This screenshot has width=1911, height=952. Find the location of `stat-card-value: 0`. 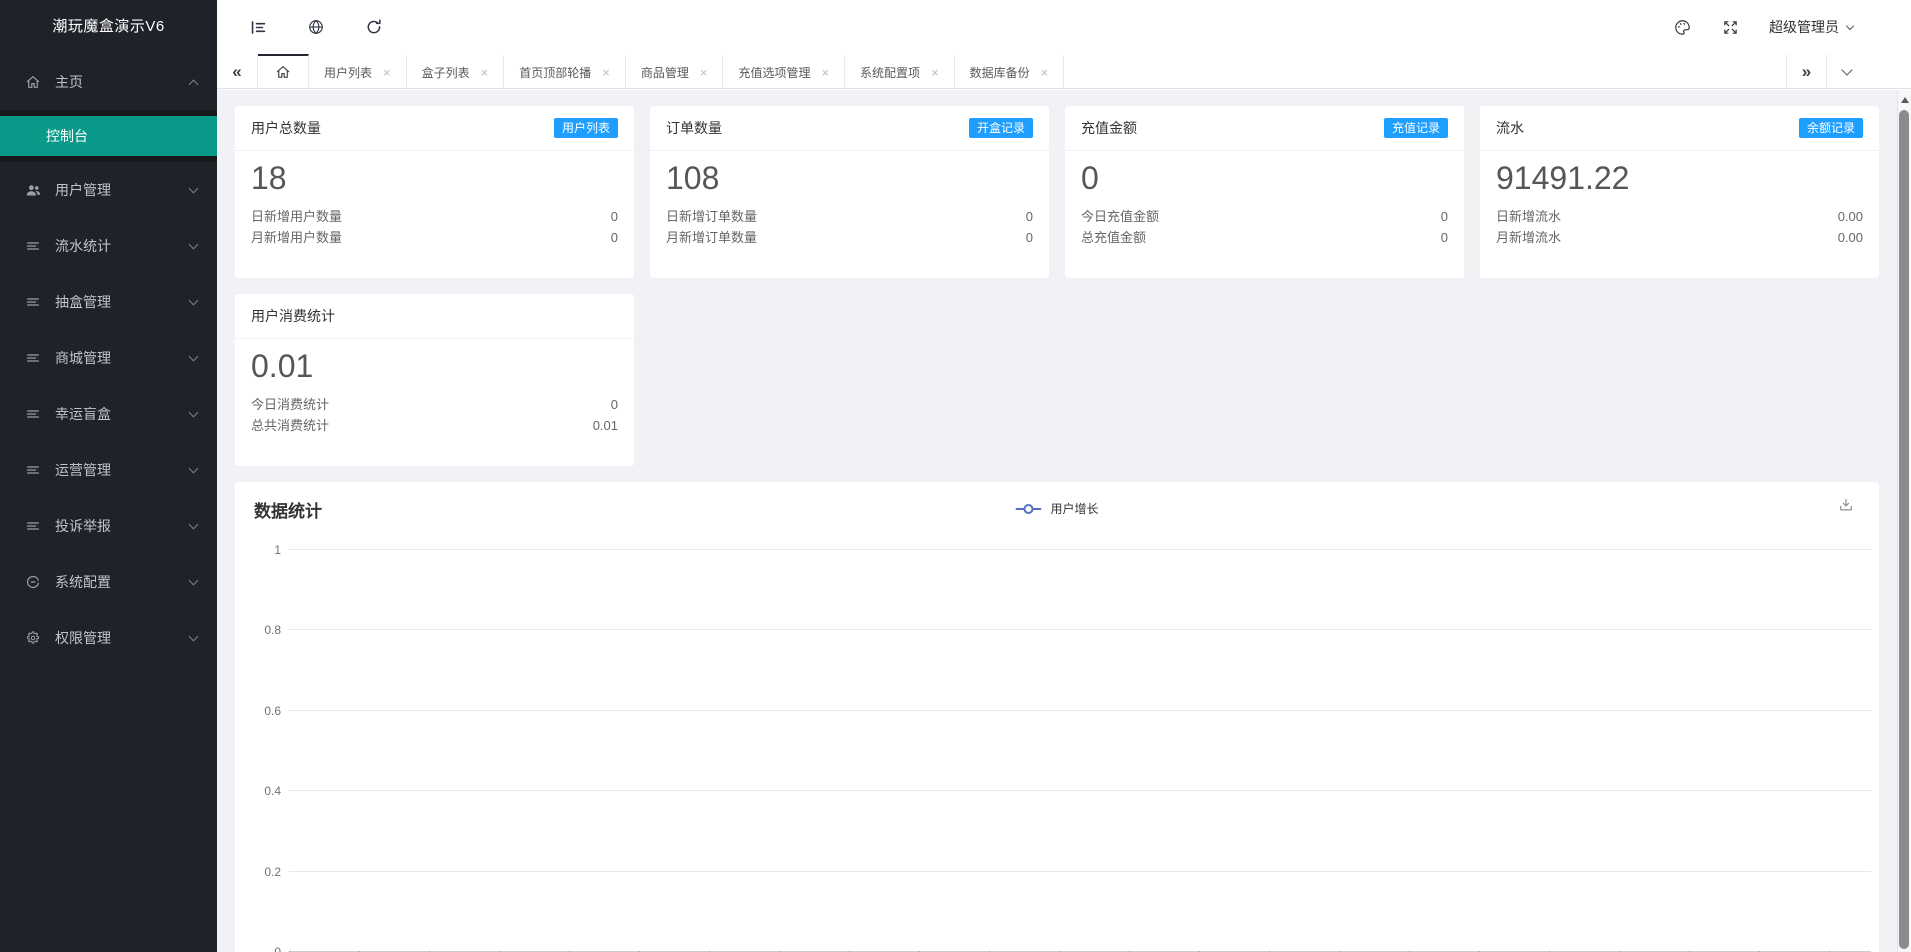

stat-card-value: 0 is located at coordinates (1090, 178).